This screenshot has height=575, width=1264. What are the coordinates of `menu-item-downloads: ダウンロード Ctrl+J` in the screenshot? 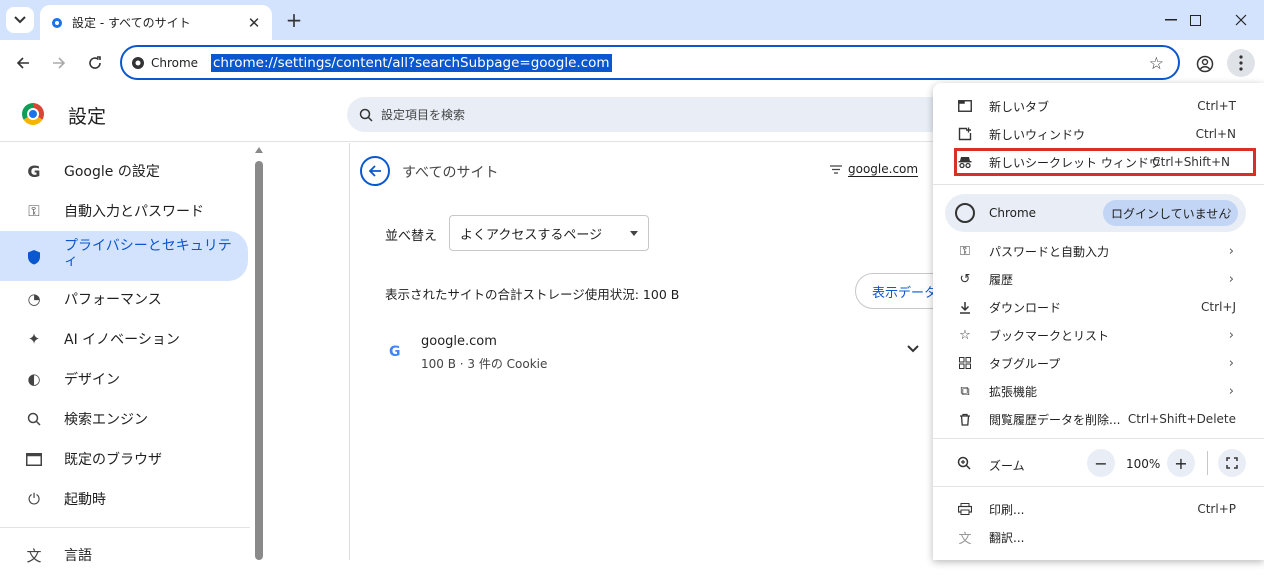 It's located at (1098, 307).